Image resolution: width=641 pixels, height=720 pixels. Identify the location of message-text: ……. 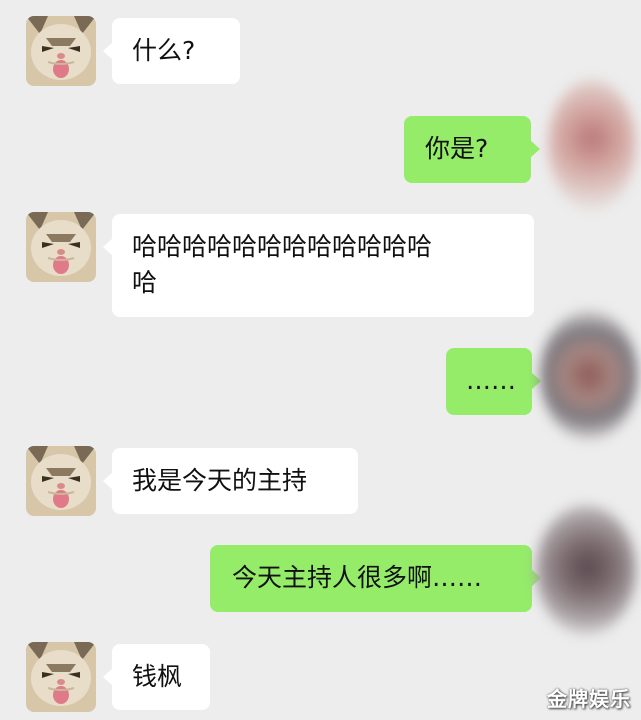
(491, 380).